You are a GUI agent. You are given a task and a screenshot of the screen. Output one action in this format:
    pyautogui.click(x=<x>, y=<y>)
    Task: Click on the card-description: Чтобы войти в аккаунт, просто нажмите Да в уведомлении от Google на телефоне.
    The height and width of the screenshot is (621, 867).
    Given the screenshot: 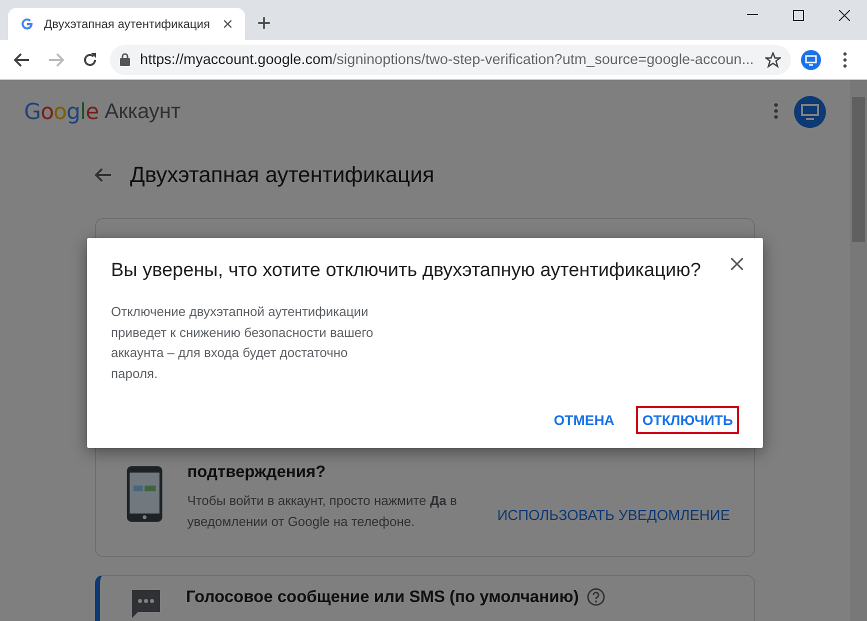 What is the action you would take?
    pyautogui.click(x=322, y=511)
    